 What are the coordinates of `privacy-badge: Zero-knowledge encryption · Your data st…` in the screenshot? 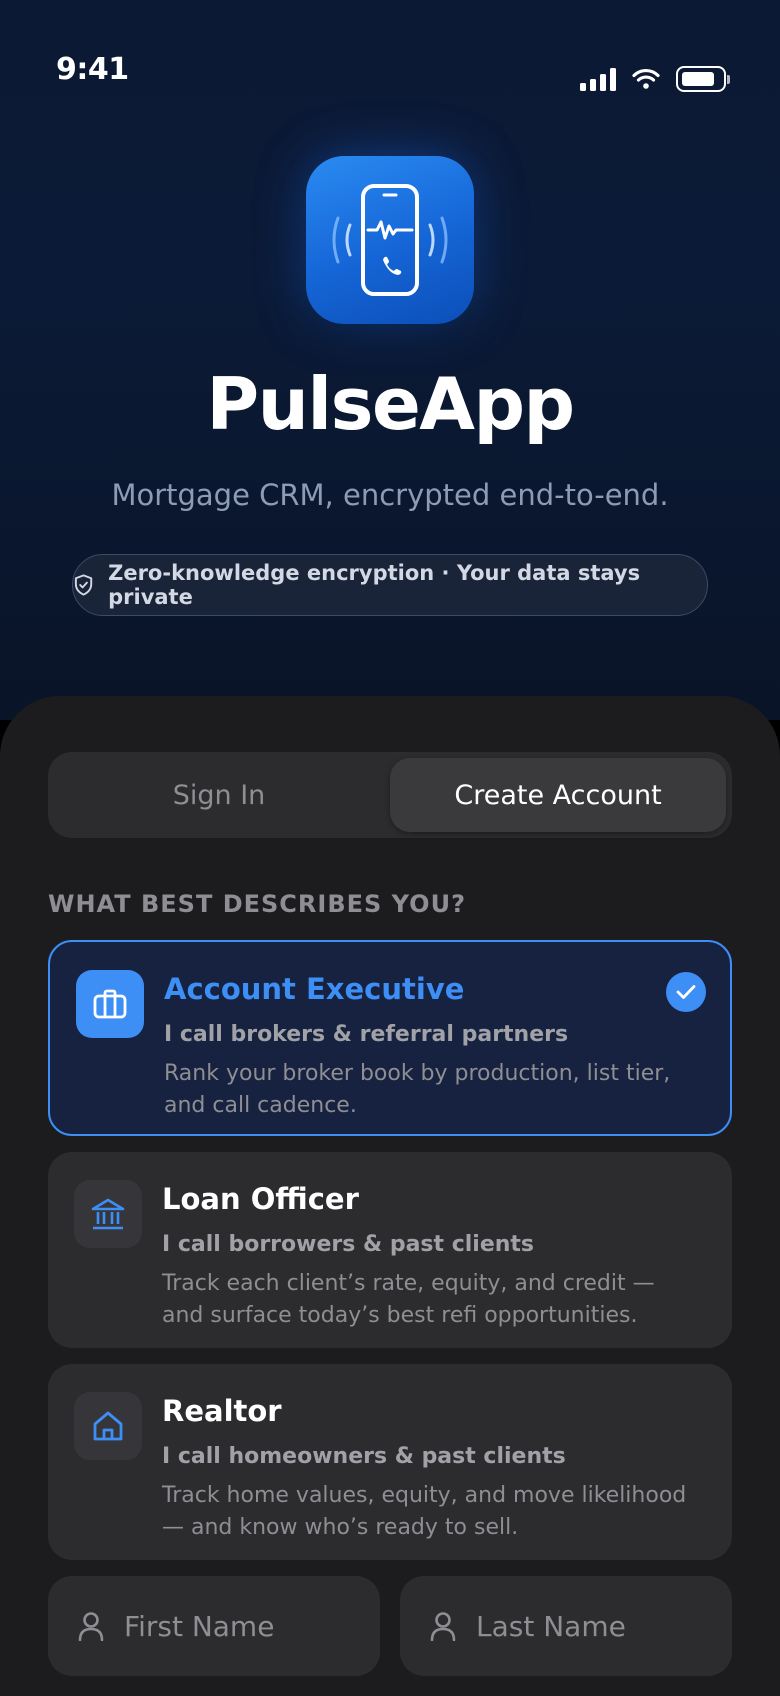 It's located at (390, 585).